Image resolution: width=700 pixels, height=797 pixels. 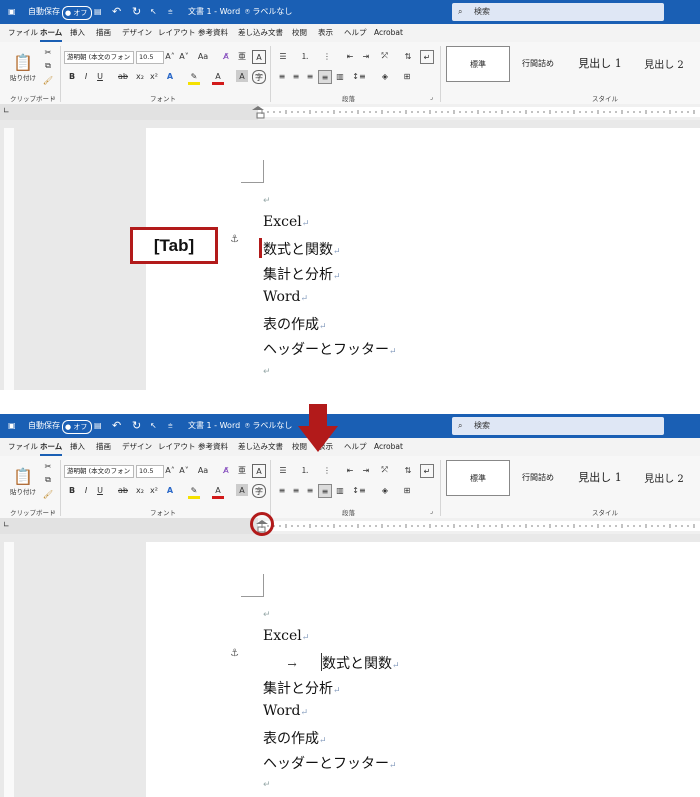 What do you see at coordinates (600, 477) in the screenshot?
I see `style-heading-1: 見出し 1` at bounding box center [600, 477].